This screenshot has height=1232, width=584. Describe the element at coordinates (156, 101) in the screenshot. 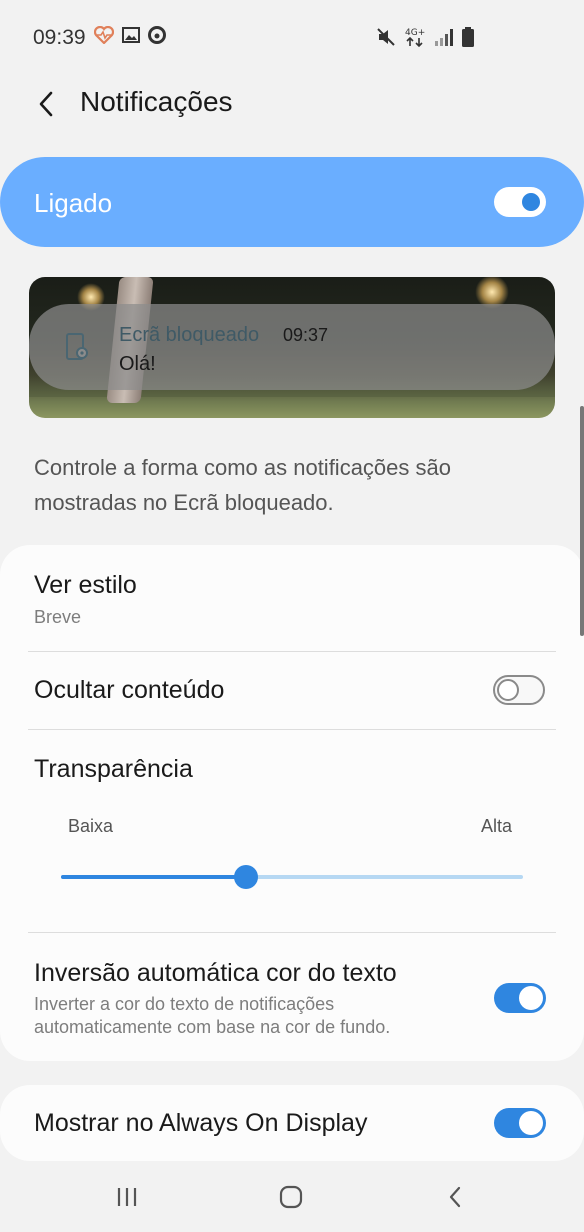

I see `page-title: Notificações` at that location.